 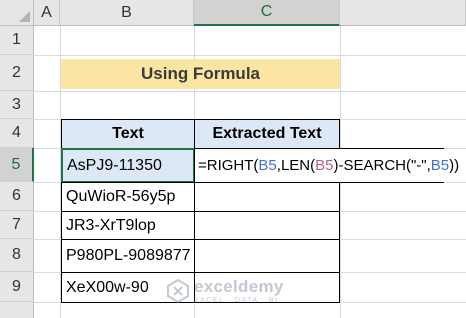 I want to click on formula-ref-b5-2: B5, so click(x=324, y=165).